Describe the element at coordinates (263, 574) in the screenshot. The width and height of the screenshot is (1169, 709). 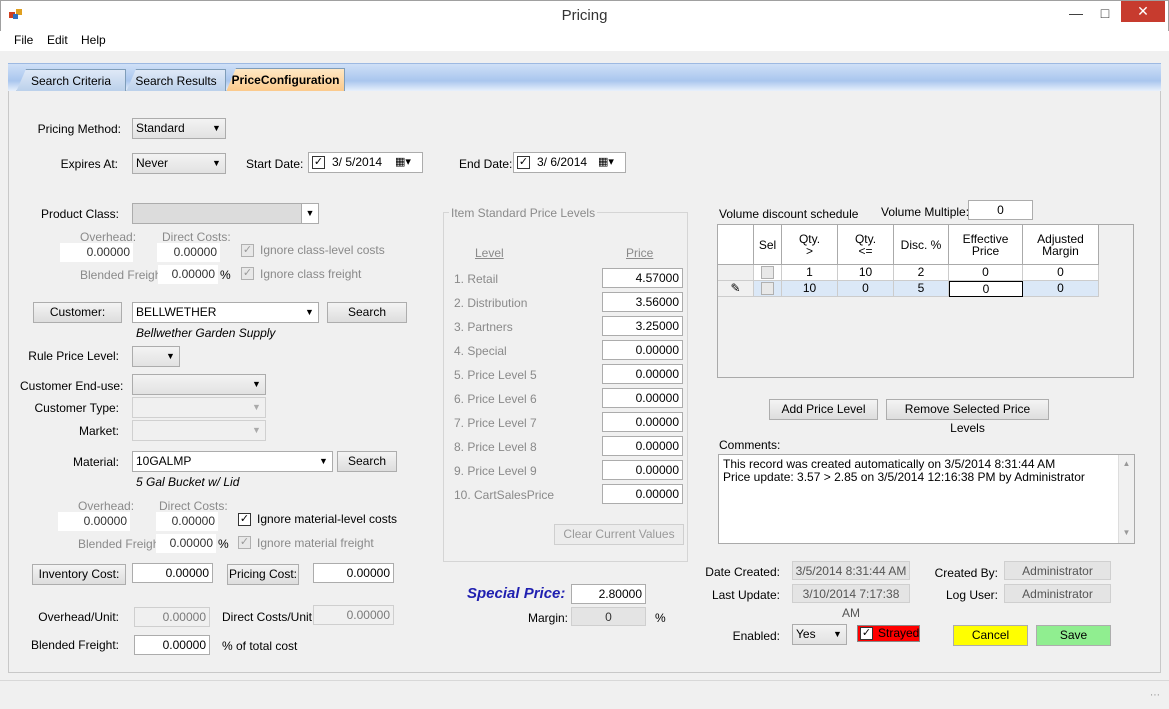
I see `pricing-cost-button: Pricing Cost:` at that location.